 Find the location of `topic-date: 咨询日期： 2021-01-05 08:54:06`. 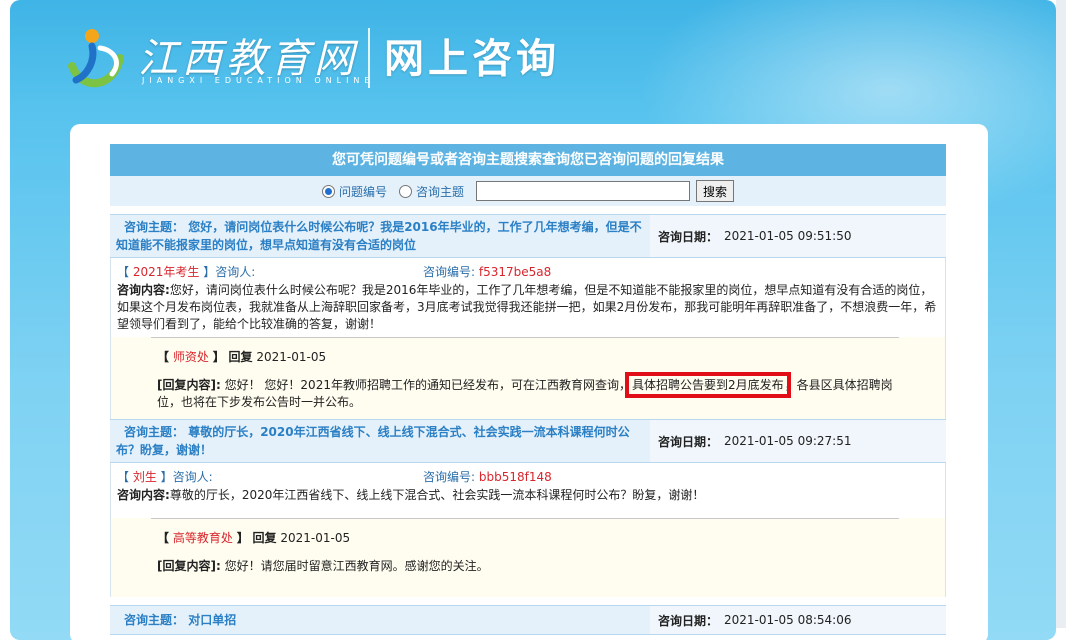

topic-date: 咨询日期： 2021-01-05 08:54:06 is located at coordinates (798, 620).